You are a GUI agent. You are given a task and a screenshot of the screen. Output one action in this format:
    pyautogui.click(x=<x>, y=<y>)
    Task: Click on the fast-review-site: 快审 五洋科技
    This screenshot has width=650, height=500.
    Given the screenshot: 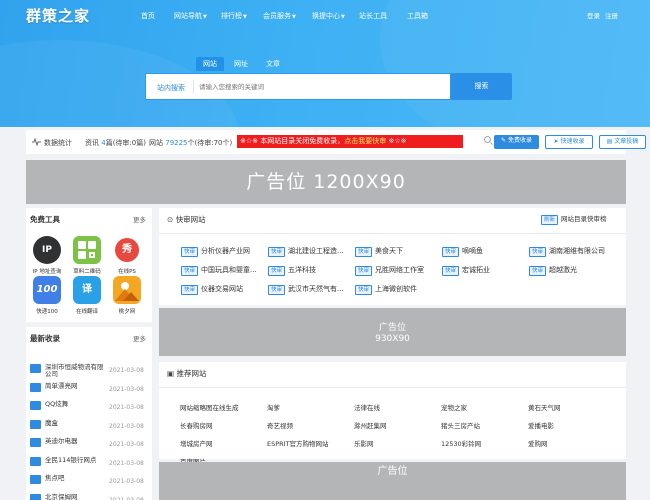 What is the action you would take?
    pyautogui.click(x=292, y=270)
    